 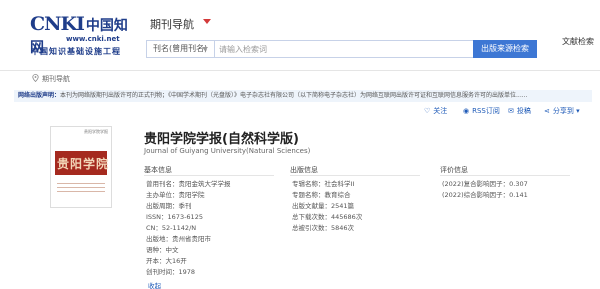 I want to click on caret-down-icon, so click(x=205, y=49).